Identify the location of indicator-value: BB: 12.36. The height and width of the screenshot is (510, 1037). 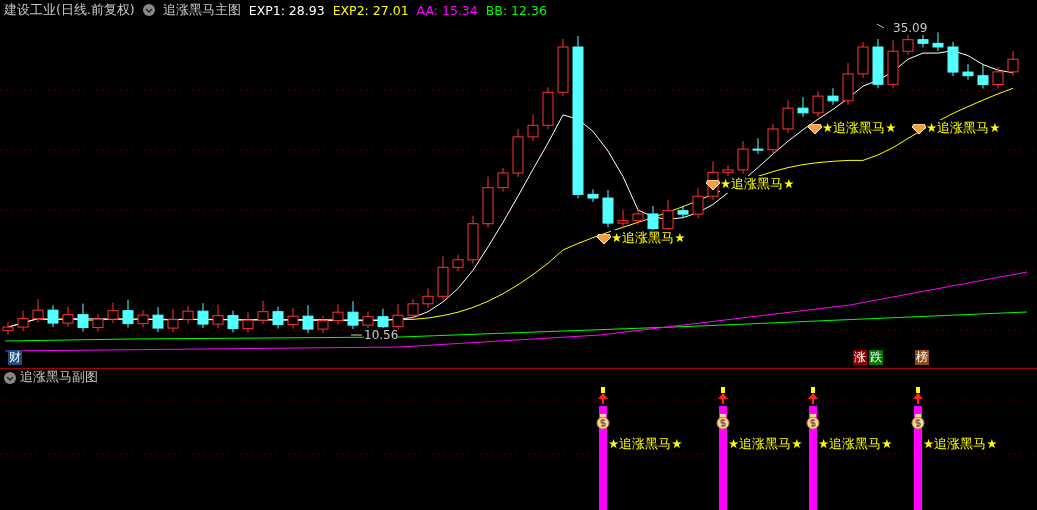
(516, 10).